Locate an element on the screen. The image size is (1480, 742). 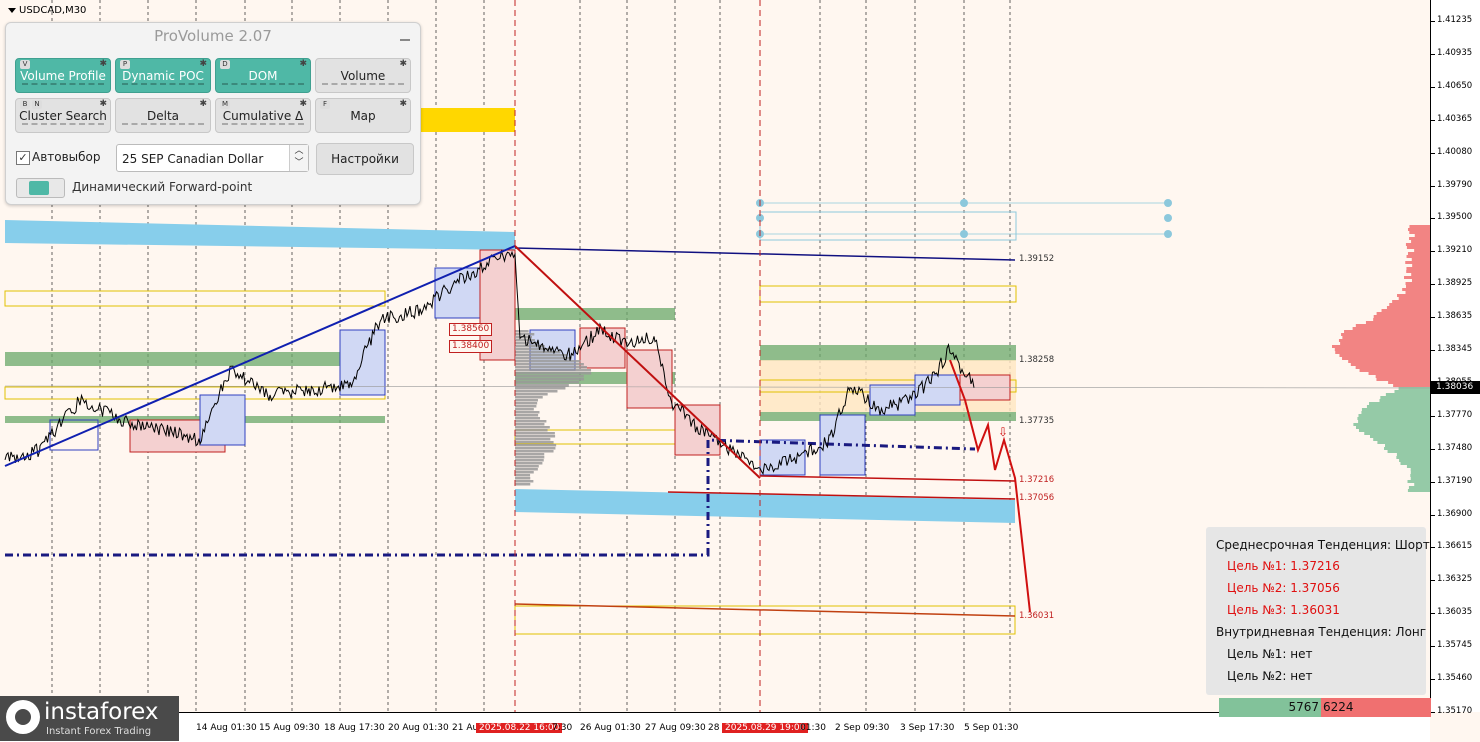
minimize-icon is located at coordinates (405, 40).